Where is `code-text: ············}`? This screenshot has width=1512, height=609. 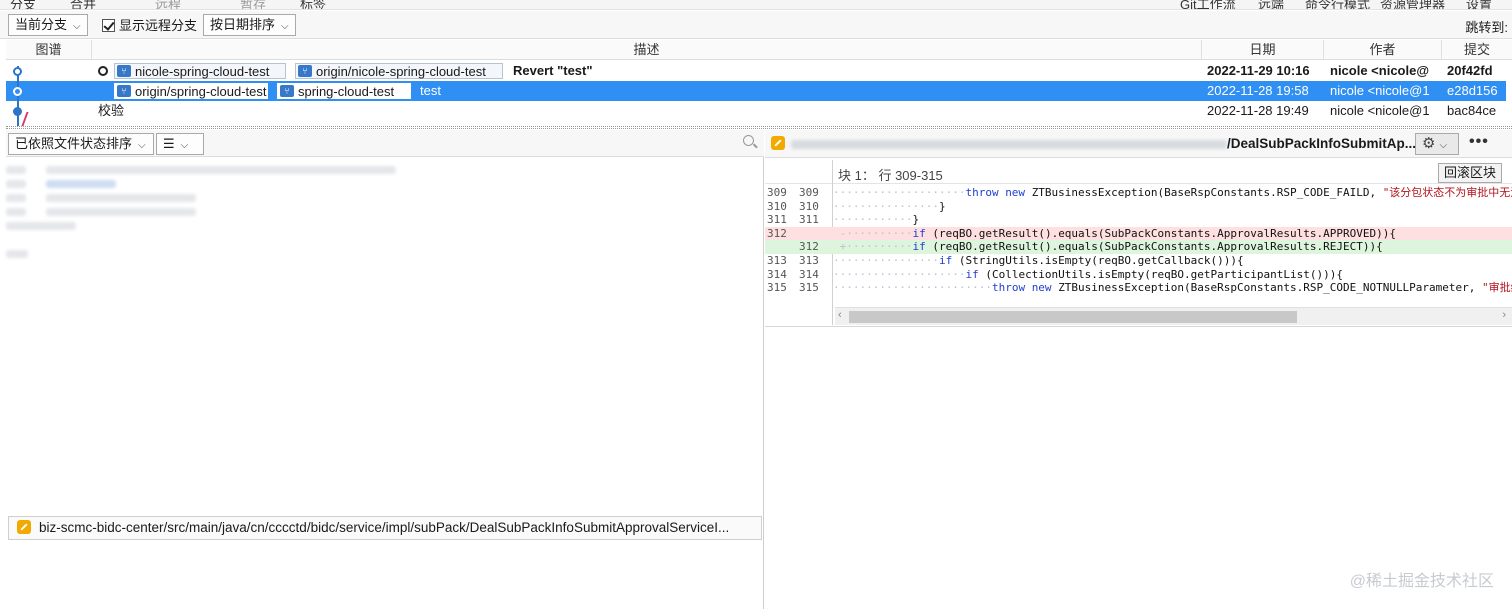 code-text: ············} is located at coordinates (876, 220).